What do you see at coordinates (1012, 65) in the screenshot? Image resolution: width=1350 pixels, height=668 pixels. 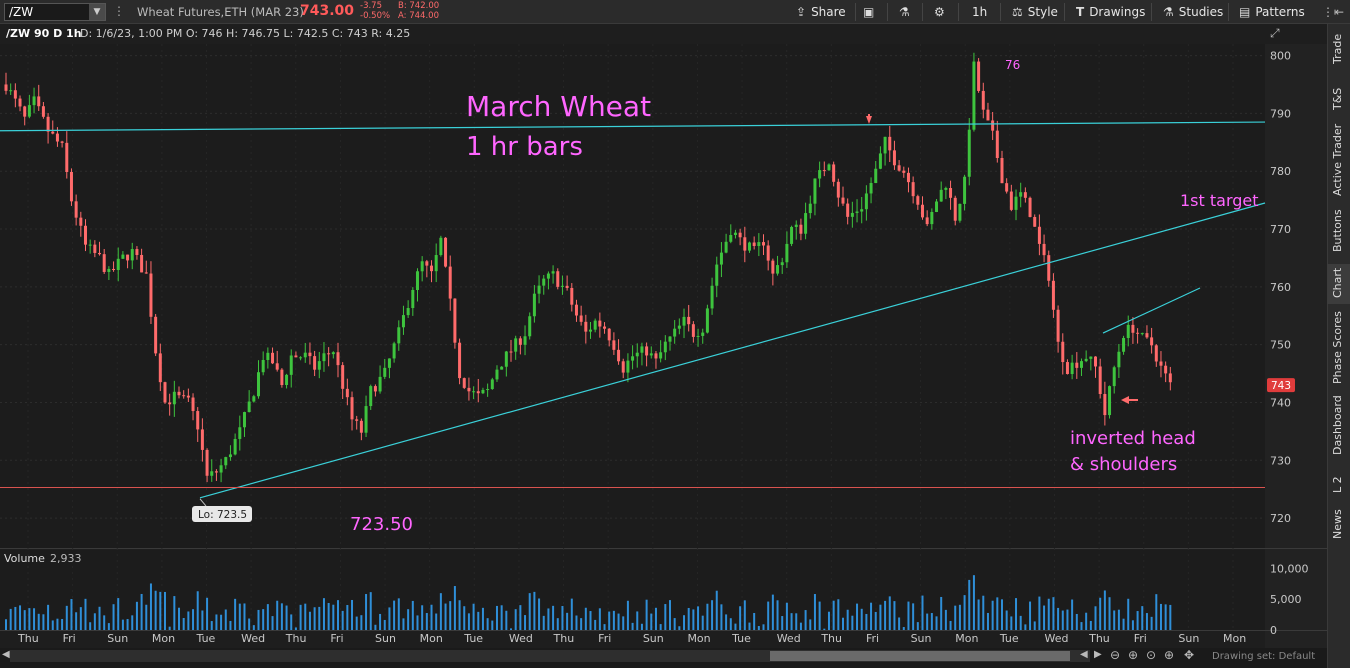 I see `peak-label: 76` at bounding box center [1012, 65].